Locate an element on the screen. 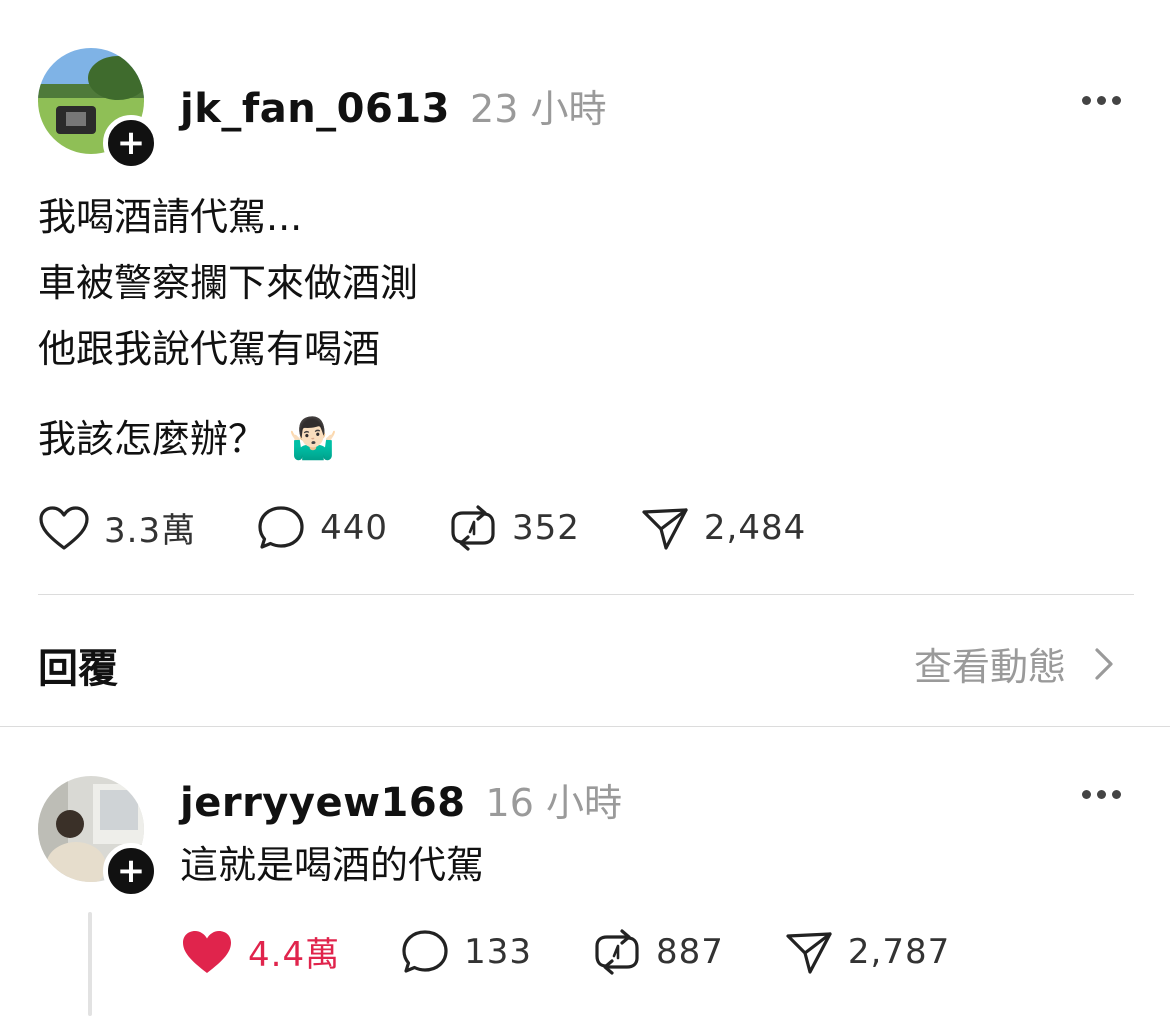 The width and height of the screenshot is (1170, 1016). repost-button: 352 is located at coordinates (514, 528).